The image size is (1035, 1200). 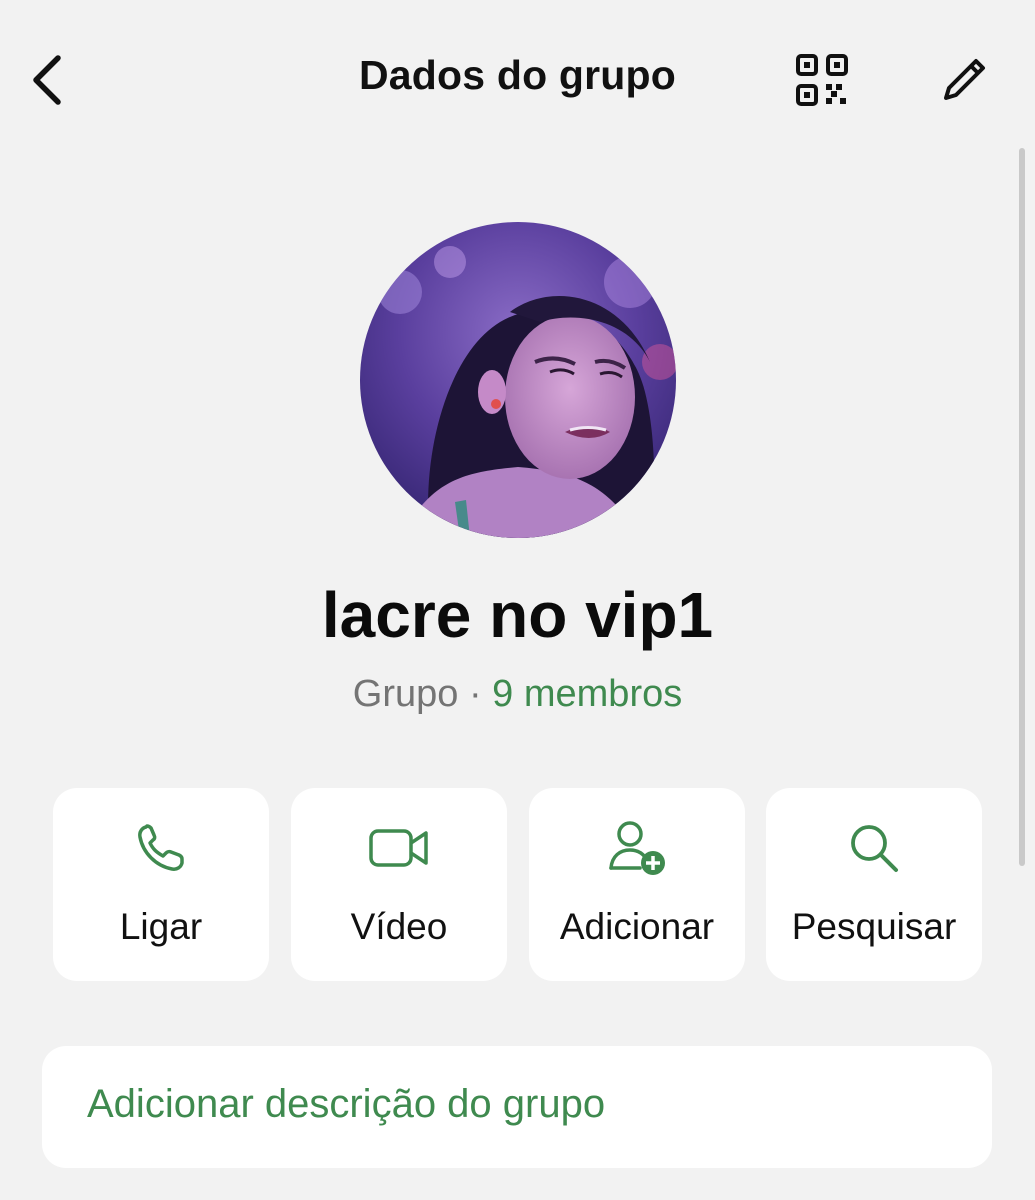 What do you see at coordinates (399, 926) in the screenshot?
I see `video-label: Vídeo` at bounding box center [399, 926].